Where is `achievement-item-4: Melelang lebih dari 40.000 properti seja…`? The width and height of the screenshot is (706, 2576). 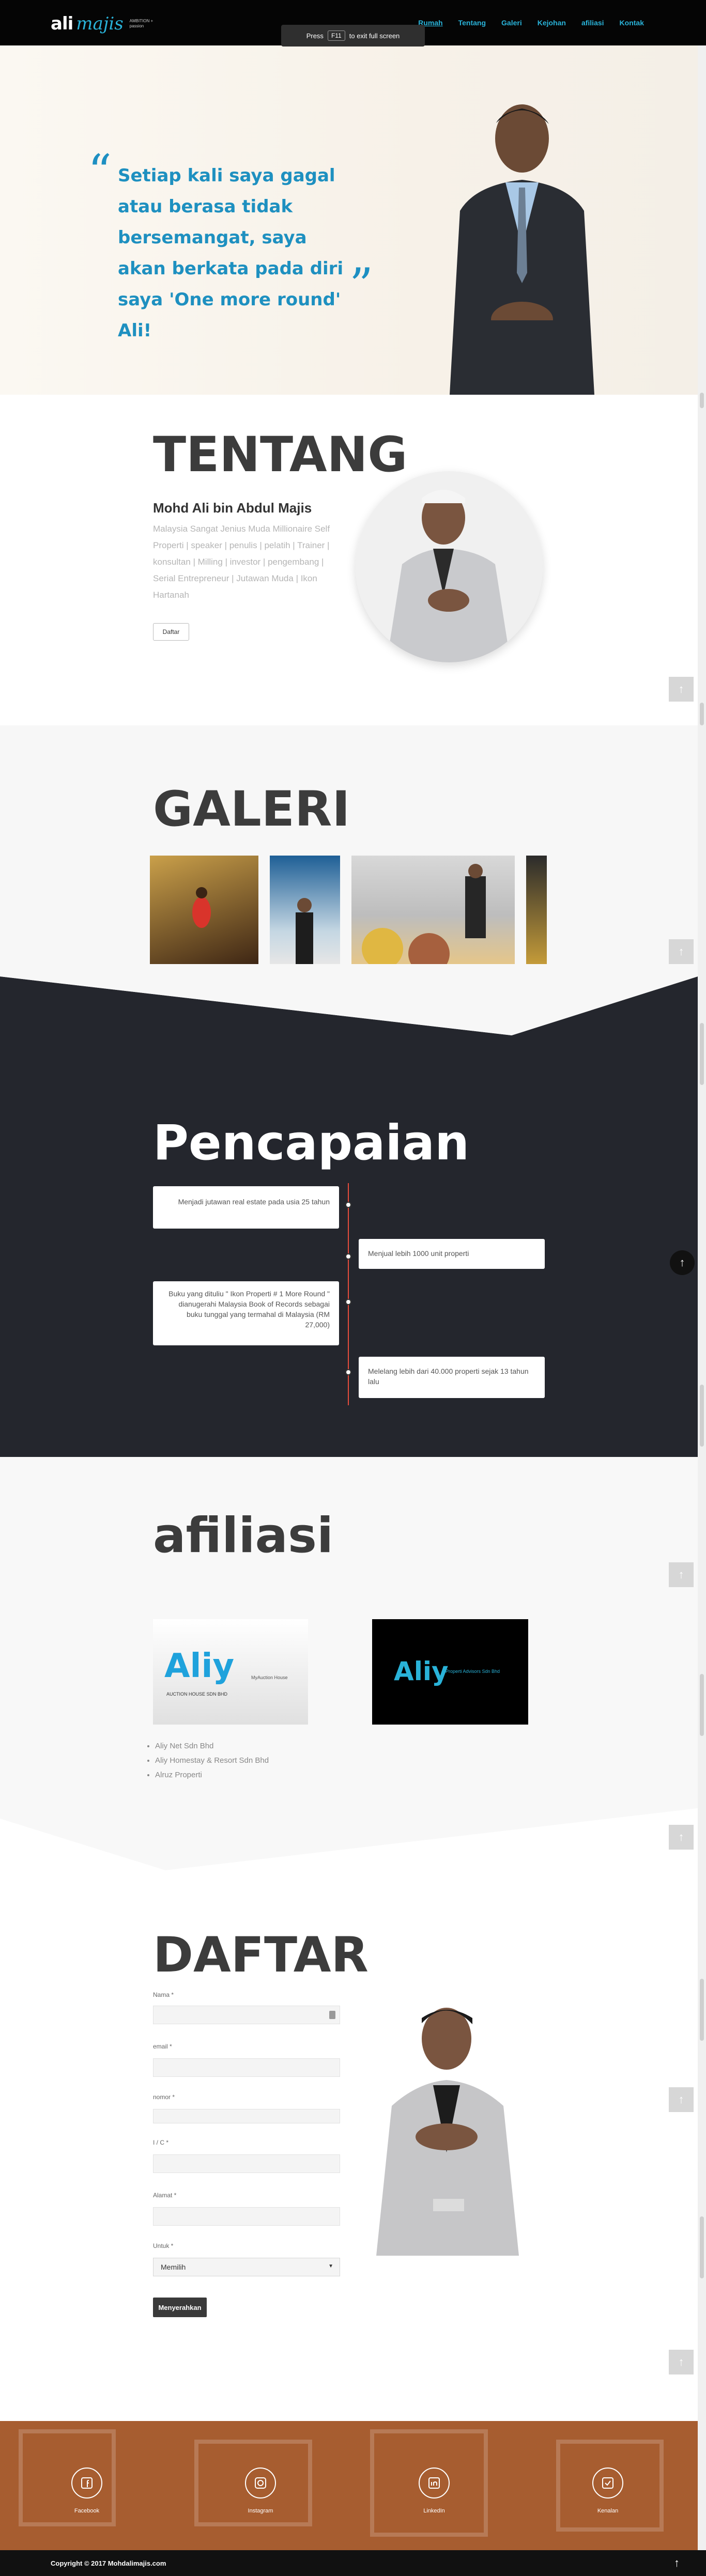
achievement-item-4: Melelang lebih dari 40.000 properti seja… is located at coordinates (452, 1377).